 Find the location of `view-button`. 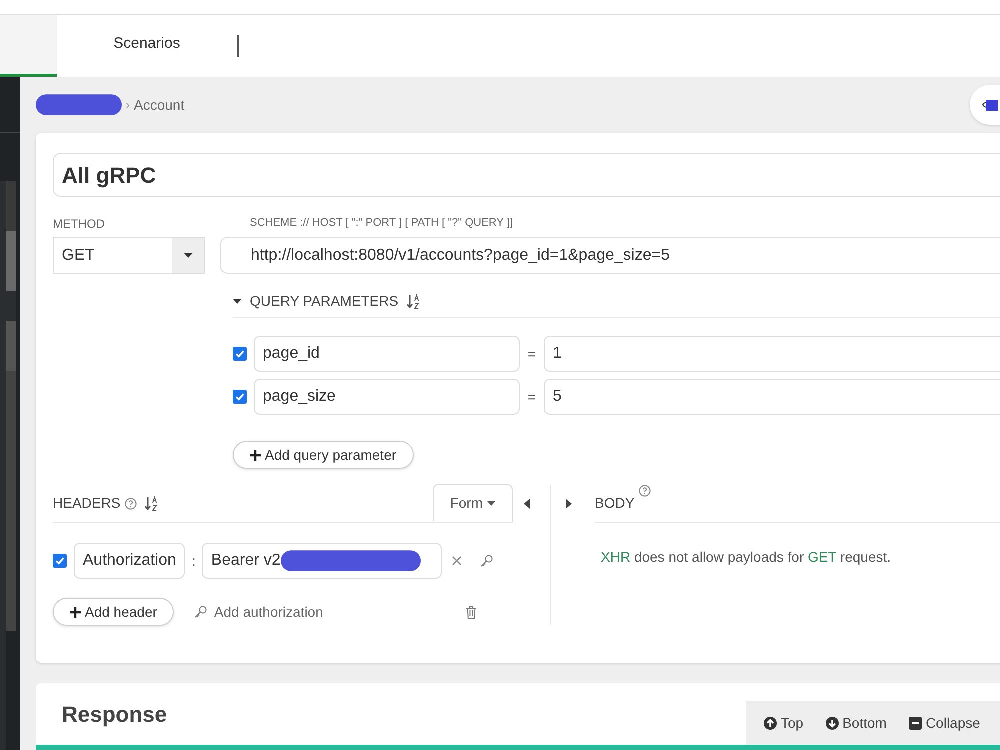

view-button is located at coordinates (985, 105).